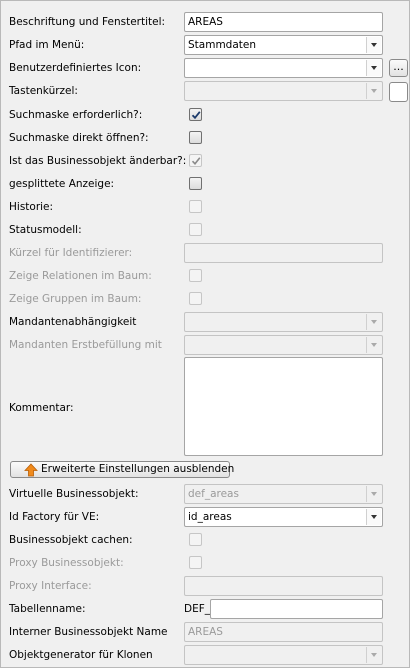 The image size is (410, 668). I want to click on menu-path-label: Pfad im Menü:, so click(47, 45).